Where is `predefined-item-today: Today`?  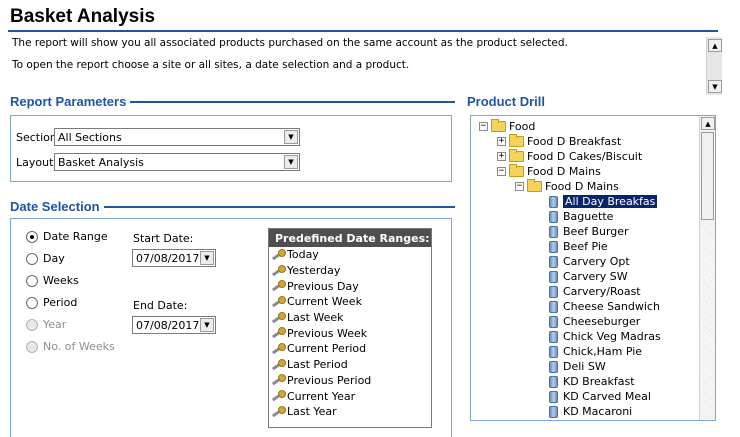
predefined-item-today: Today is located at coordinates (350, 255).